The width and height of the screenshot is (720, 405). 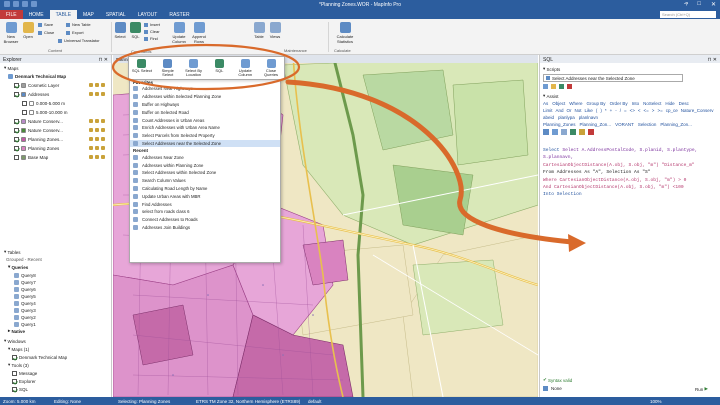 I want to click on export-button: Export, so click(x=75, y=32).